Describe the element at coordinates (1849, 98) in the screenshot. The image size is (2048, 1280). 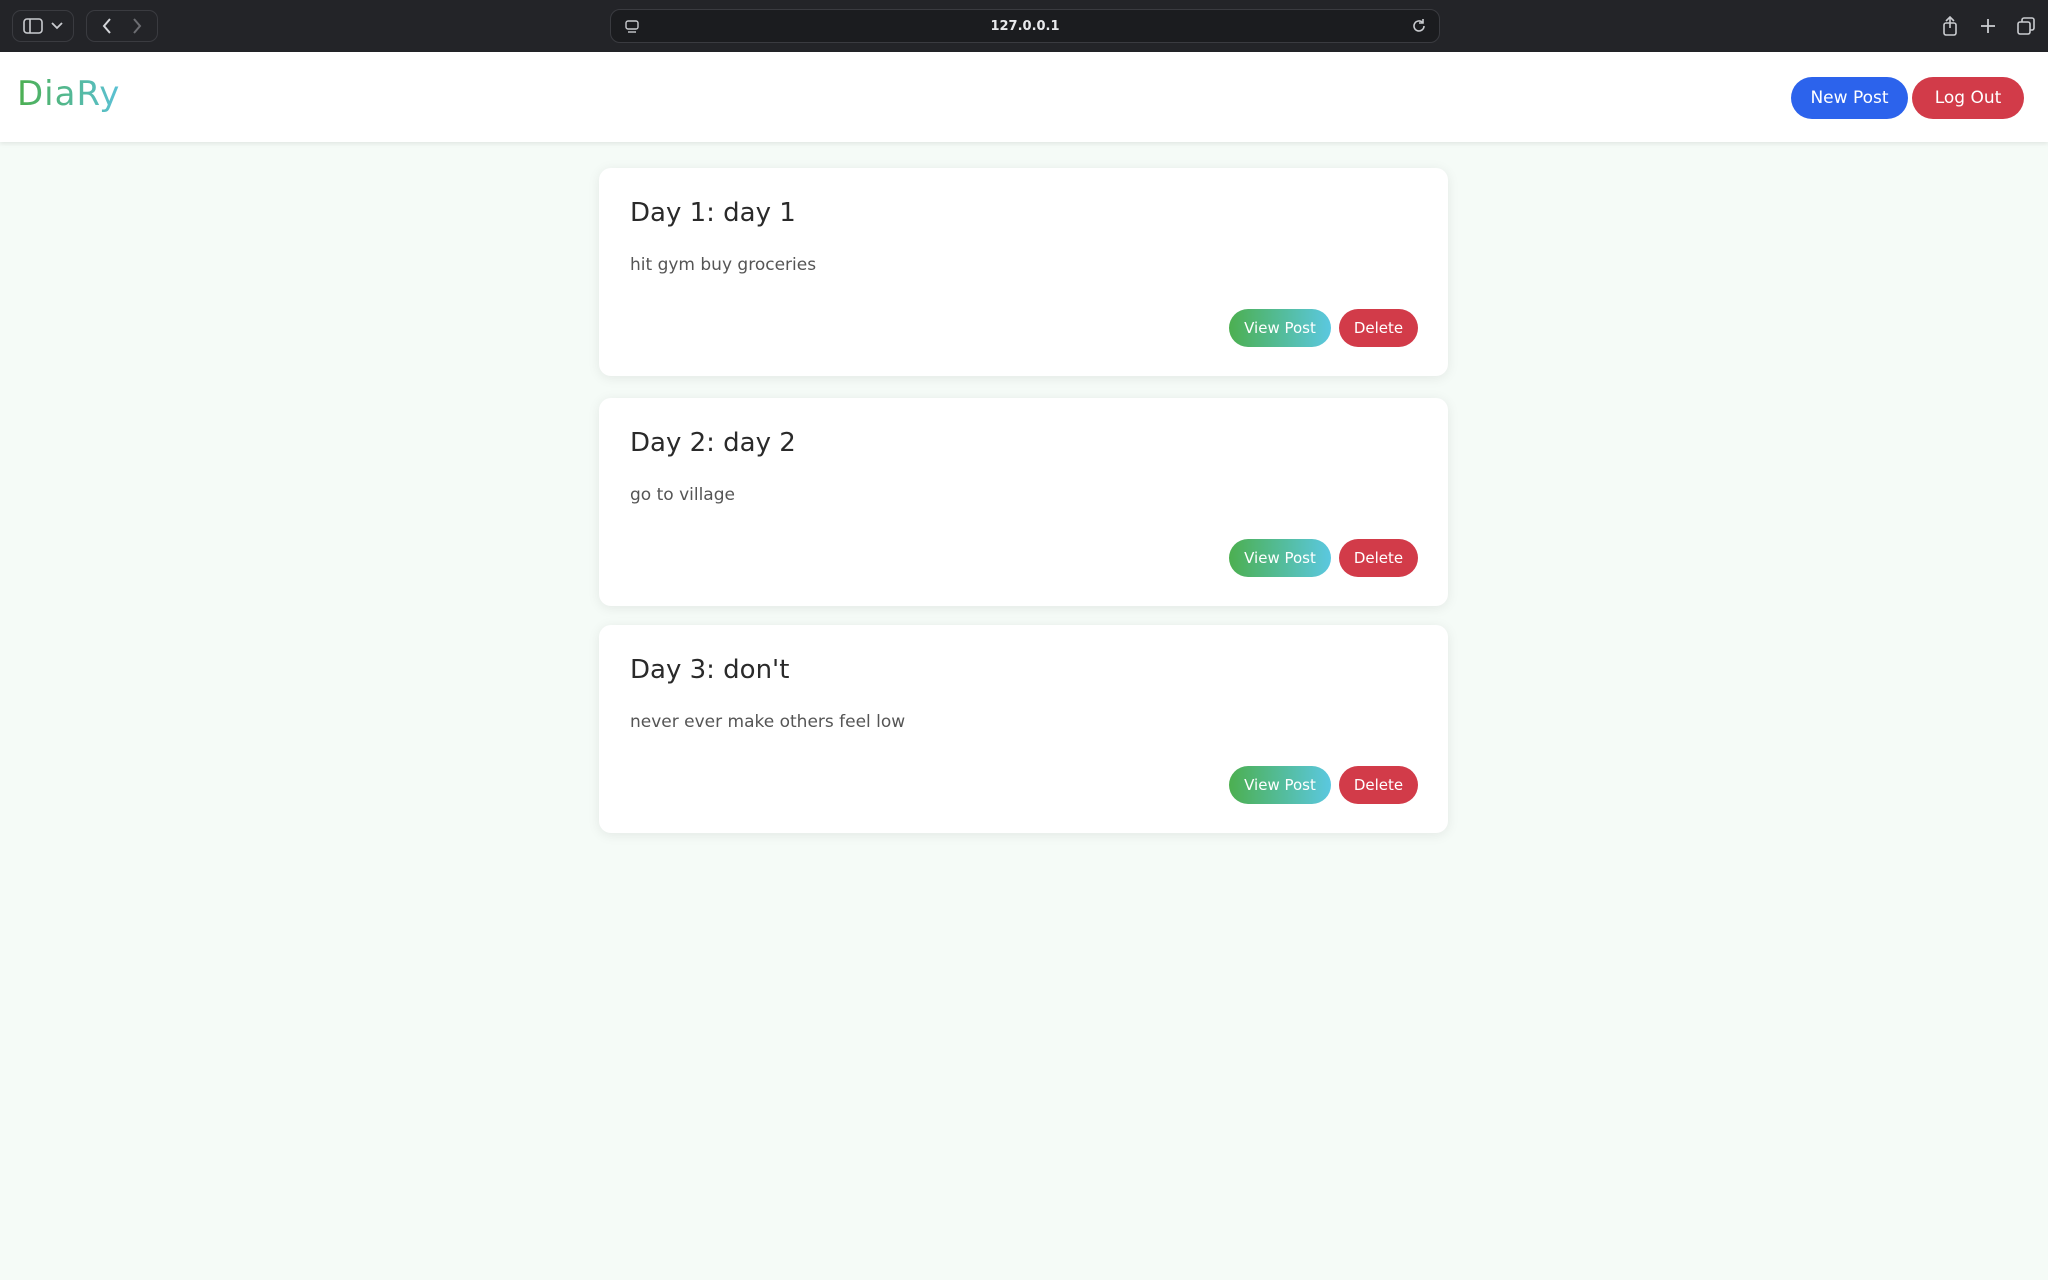
I see `new-post-button: New Post` at that location.